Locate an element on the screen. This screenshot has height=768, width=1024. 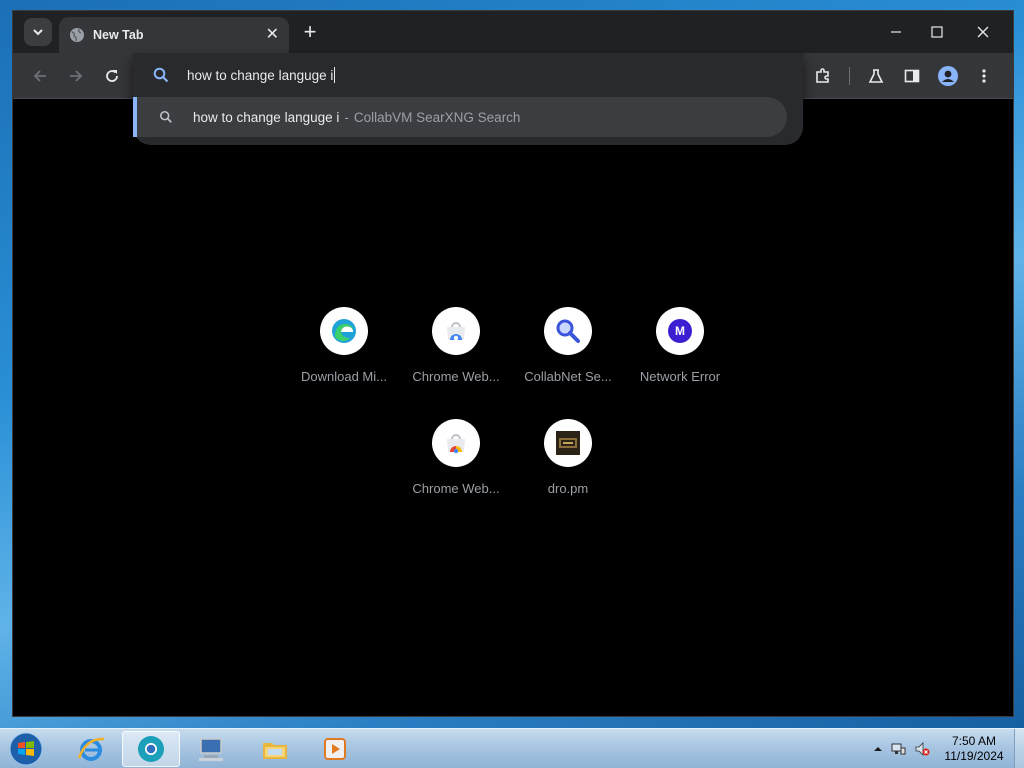
forward-button is located at coordinates (76, 76).